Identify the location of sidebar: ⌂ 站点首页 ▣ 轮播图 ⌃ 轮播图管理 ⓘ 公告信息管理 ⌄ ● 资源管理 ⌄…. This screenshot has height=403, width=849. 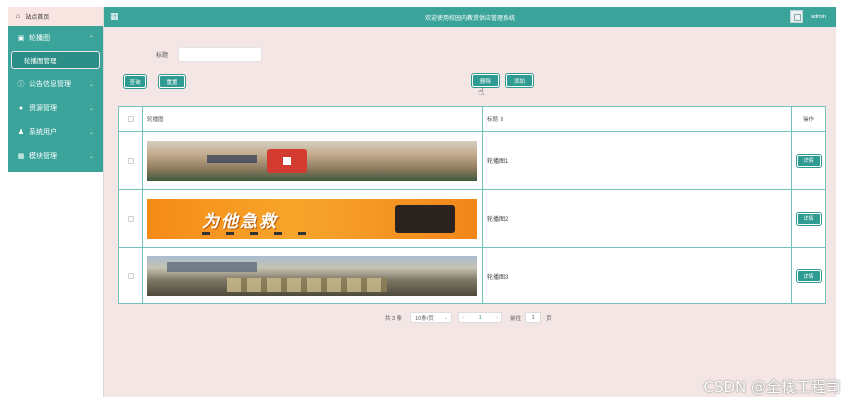
(56, 202).